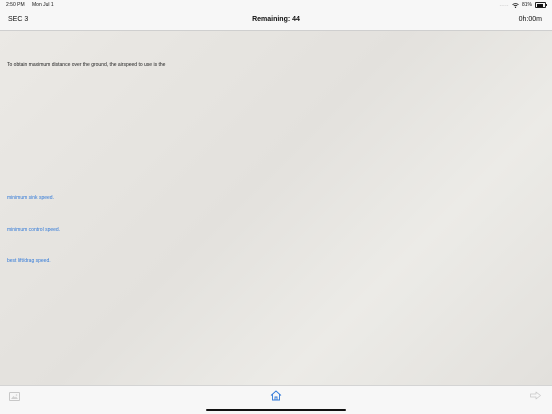 The width and height of the screenshot is (552, 414). I want to click on answer-option-2: minimum control speed., so click(33, 230).